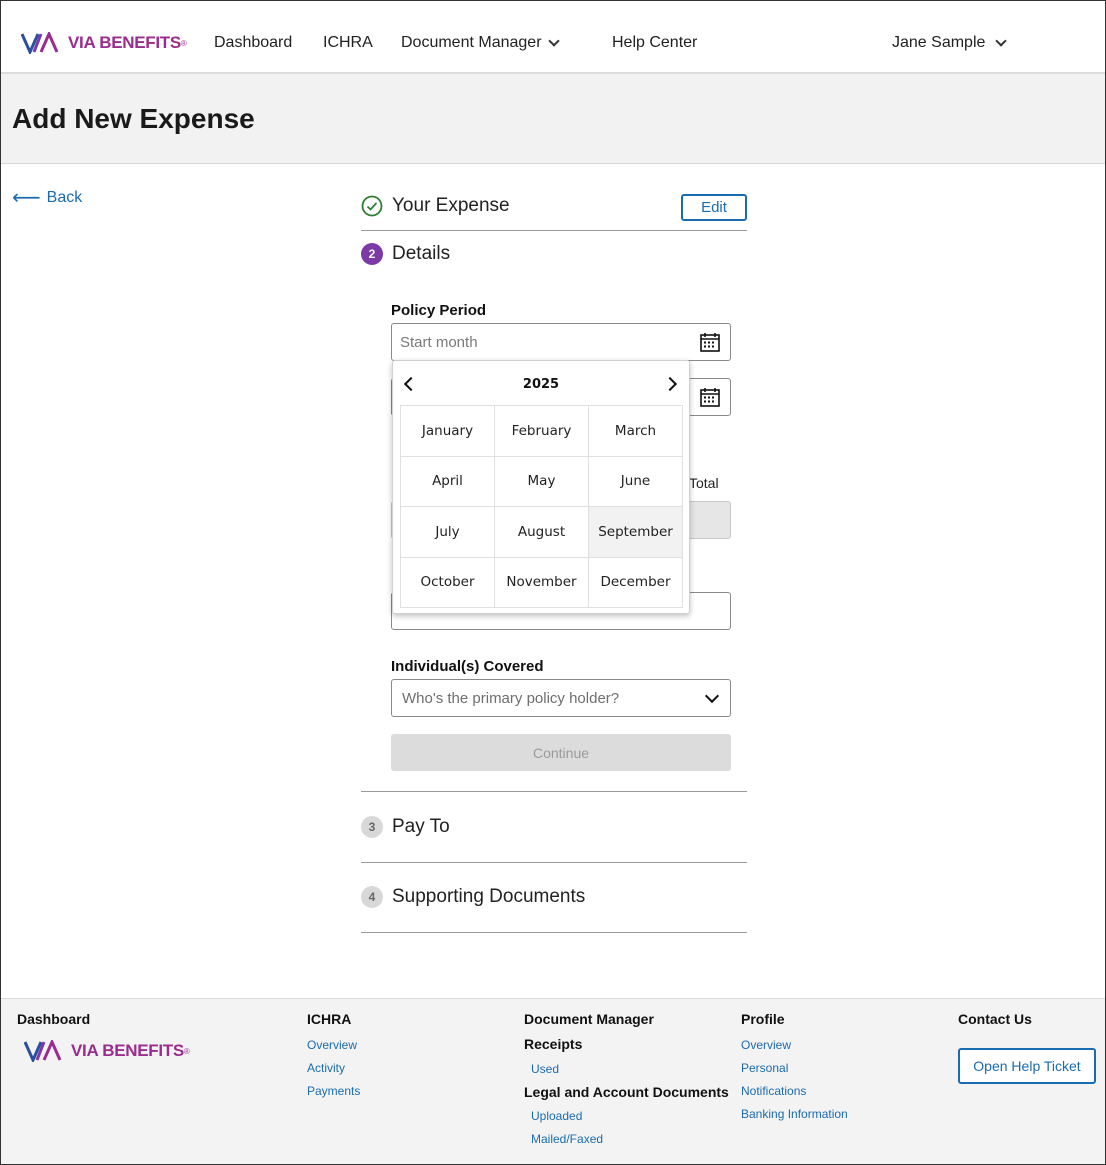  What do you see at coordinates (554, 827) in the screenshot?
I see `step-pay-to: 3 Pay To` at bounding box center [554, 827].